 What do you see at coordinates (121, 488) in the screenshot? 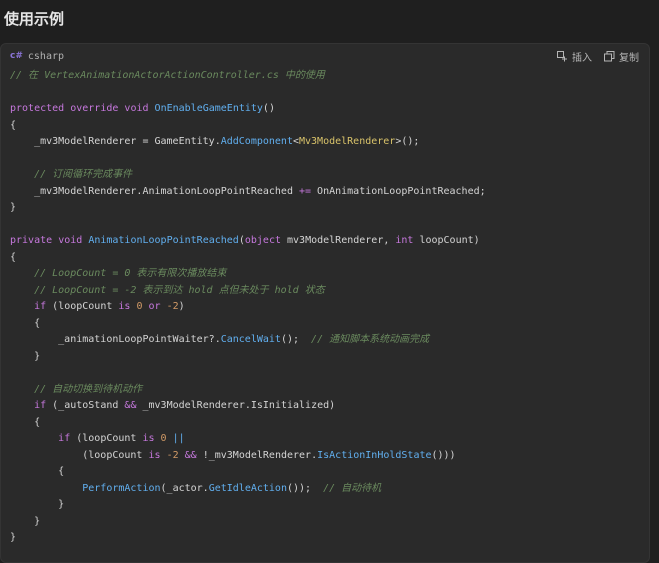
I see `code-token: PerformAction` at bounding box center [121, 488].